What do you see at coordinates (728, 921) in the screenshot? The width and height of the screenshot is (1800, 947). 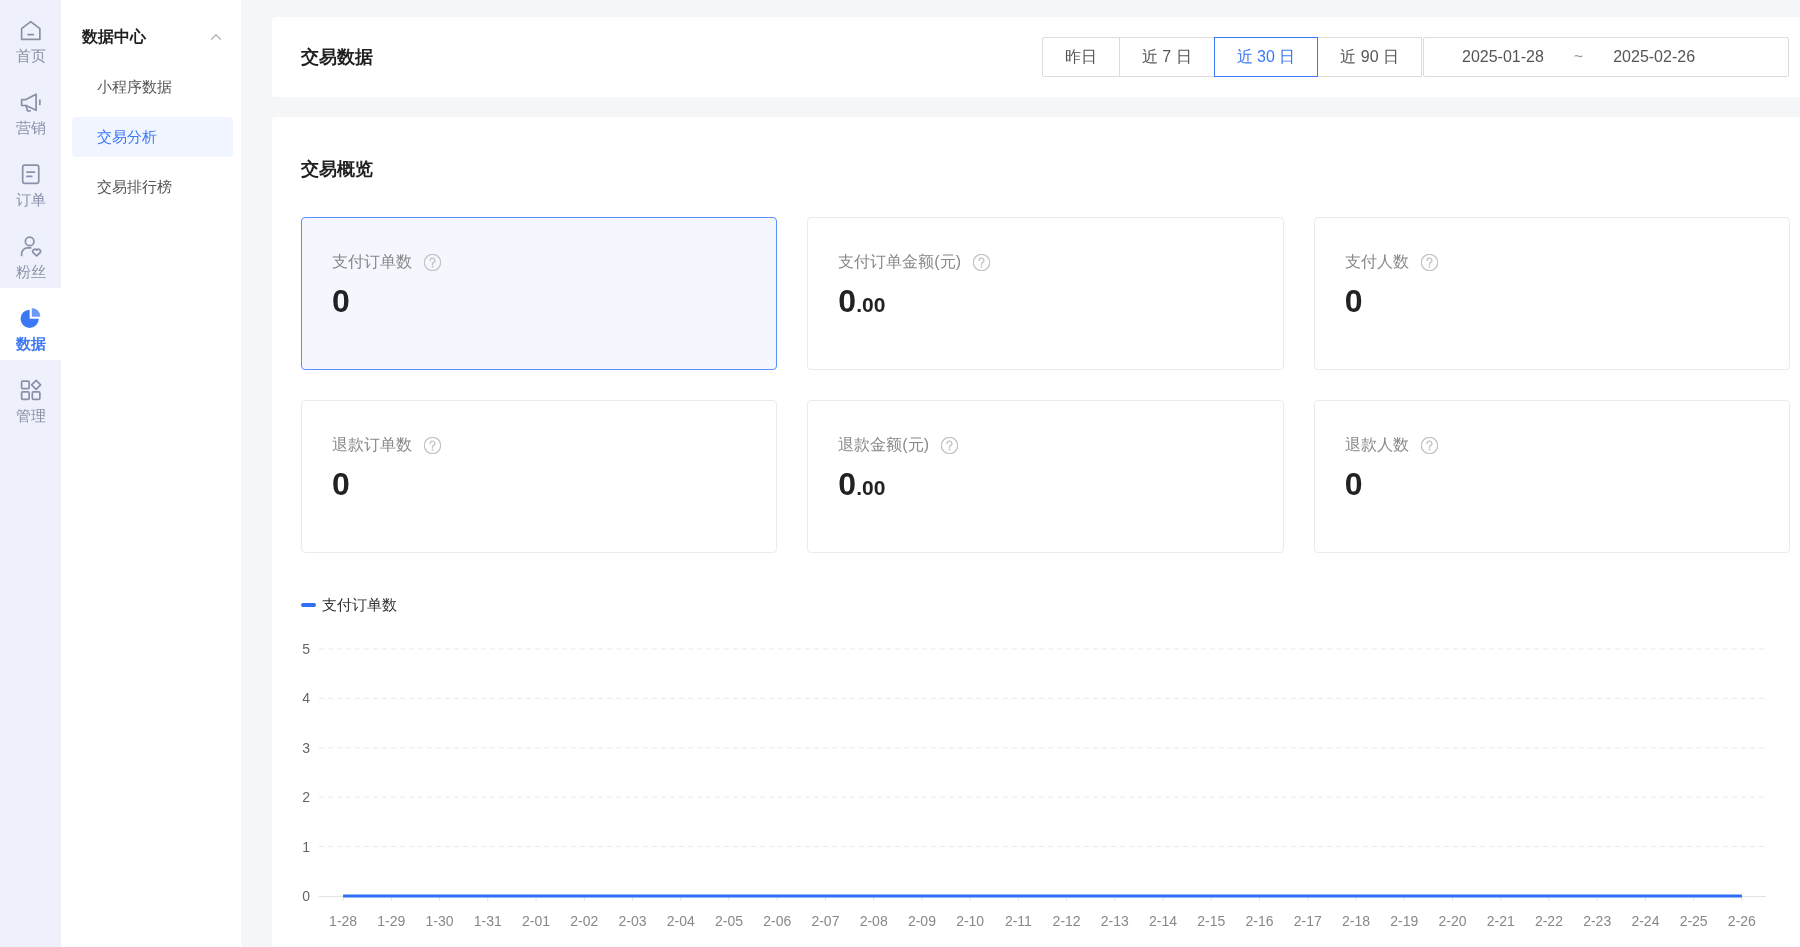 I see `x-axis-label: 2-05` at bounding box center [728, 921].